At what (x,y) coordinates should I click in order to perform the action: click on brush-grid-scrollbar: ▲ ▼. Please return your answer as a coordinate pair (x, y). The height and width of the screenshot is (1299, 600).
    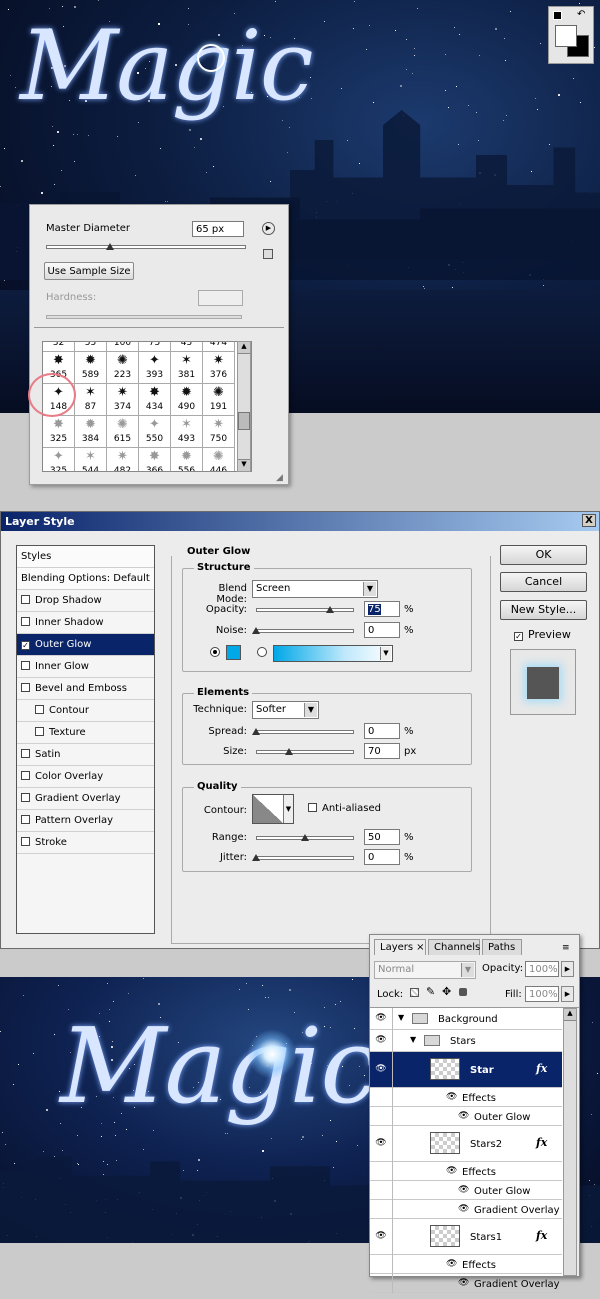
    Looking at the image, I should click on (244, 406).